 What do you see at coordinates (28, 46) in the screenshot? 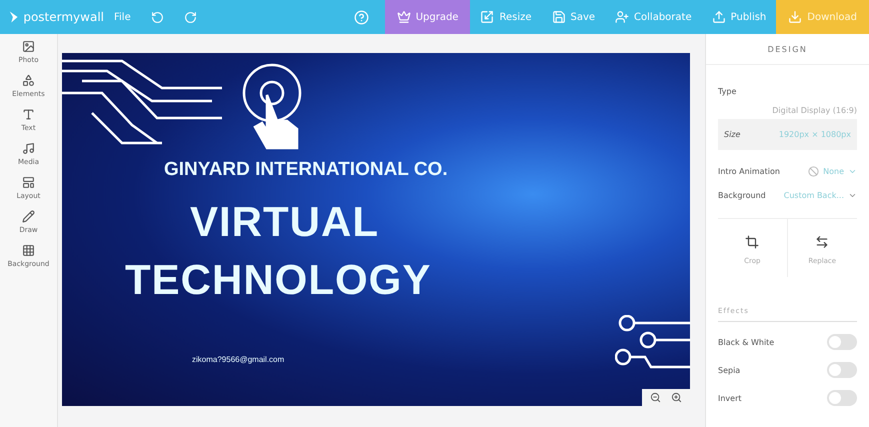
I see `photo-icon` at bounding box center [28, 46].